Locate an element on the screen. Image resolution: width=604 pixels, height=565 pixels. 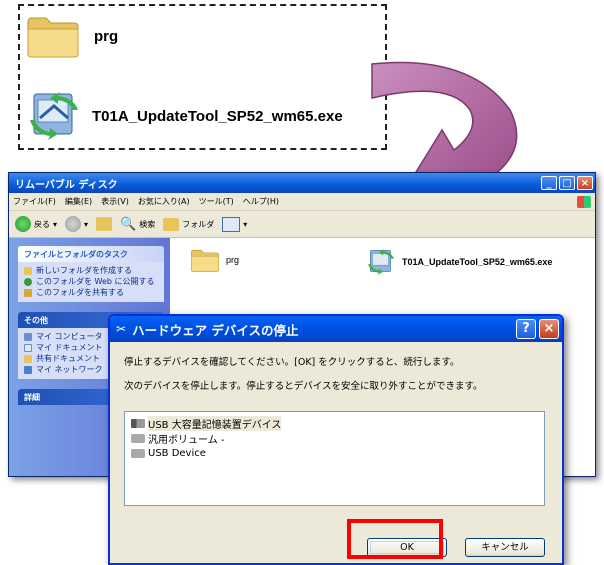
task-share-folder: このフォルダを共有する is located at coordinates (91, 292).